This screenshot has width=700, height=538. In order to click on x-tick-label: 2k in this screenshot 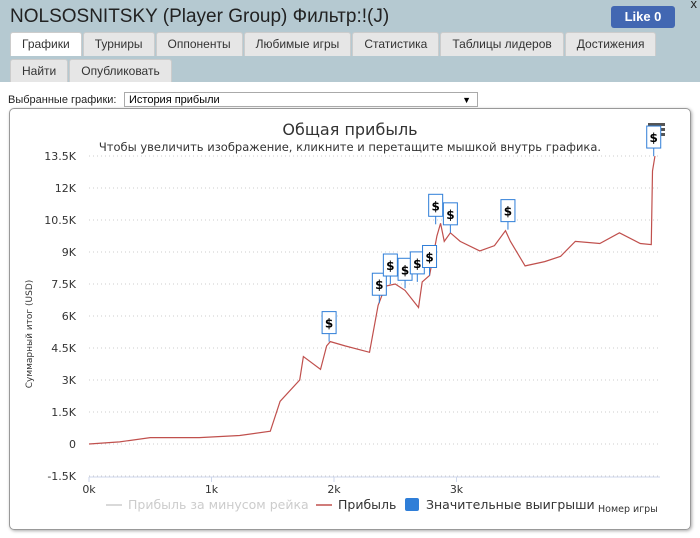, I will do `click(334, 489)`.